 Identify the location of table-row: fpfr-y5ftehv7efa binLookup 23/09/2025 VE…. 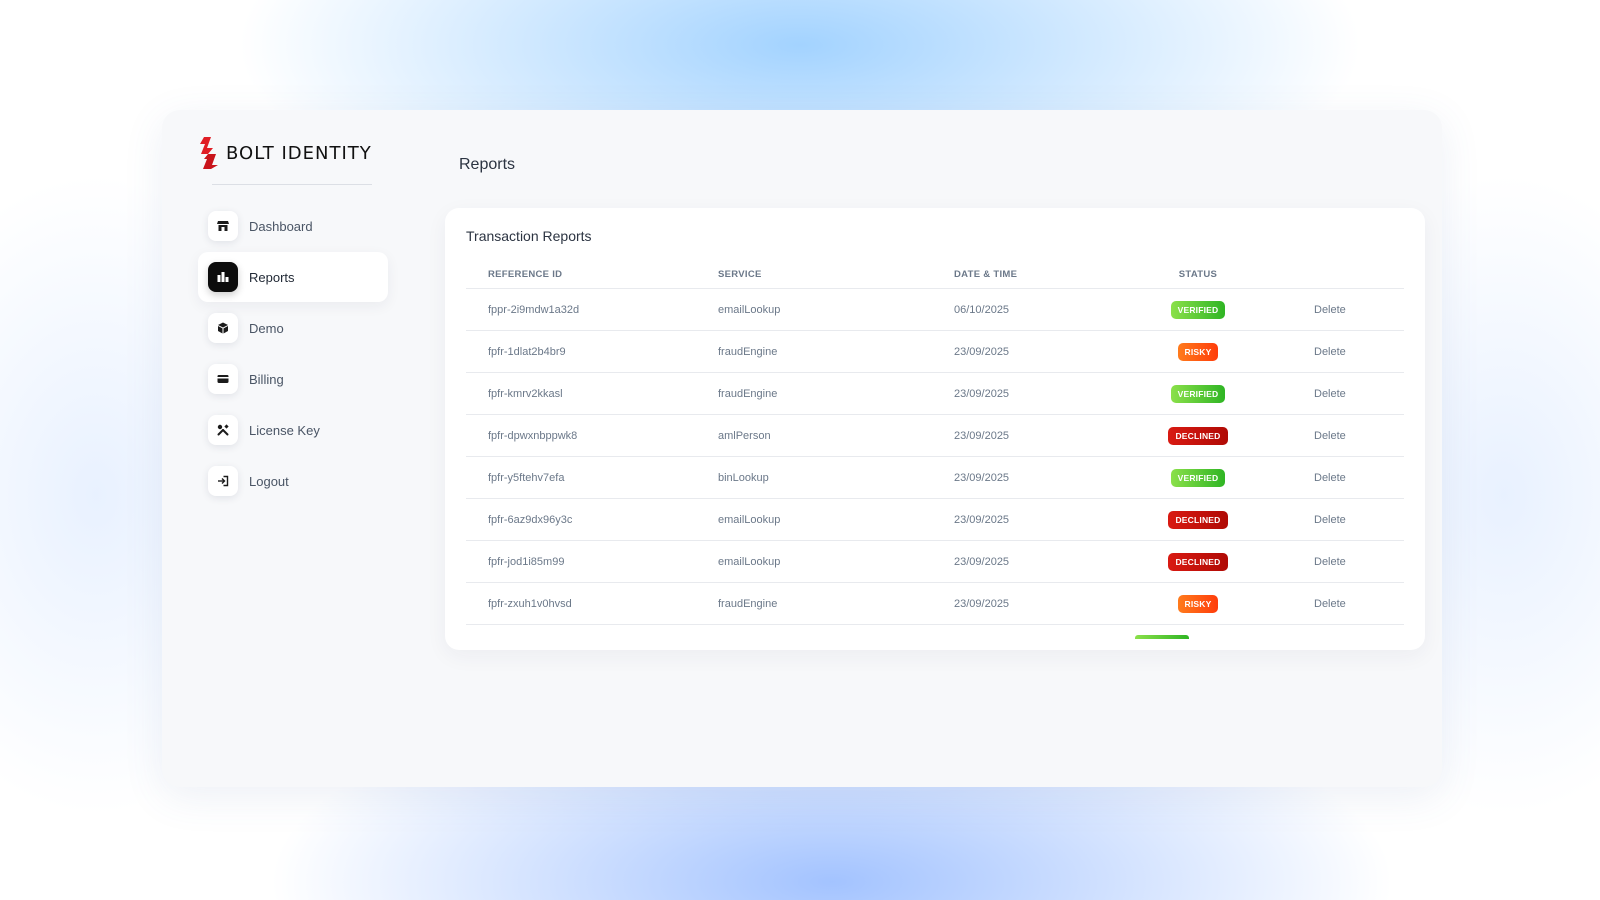
(935, 477).